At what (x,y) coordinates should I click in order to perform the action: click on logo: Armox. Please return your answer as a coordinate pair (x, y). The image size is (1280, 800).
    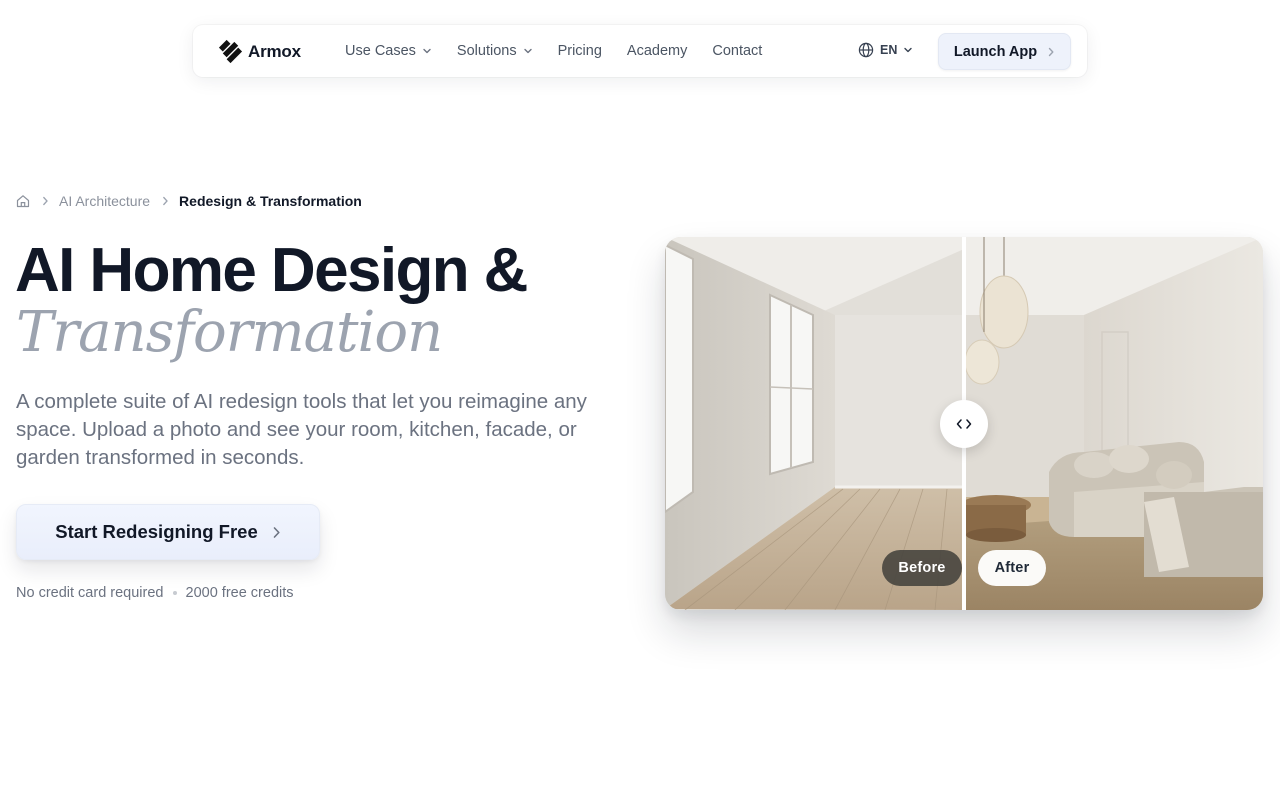
    Looking at the image, I should click on (259, 51).